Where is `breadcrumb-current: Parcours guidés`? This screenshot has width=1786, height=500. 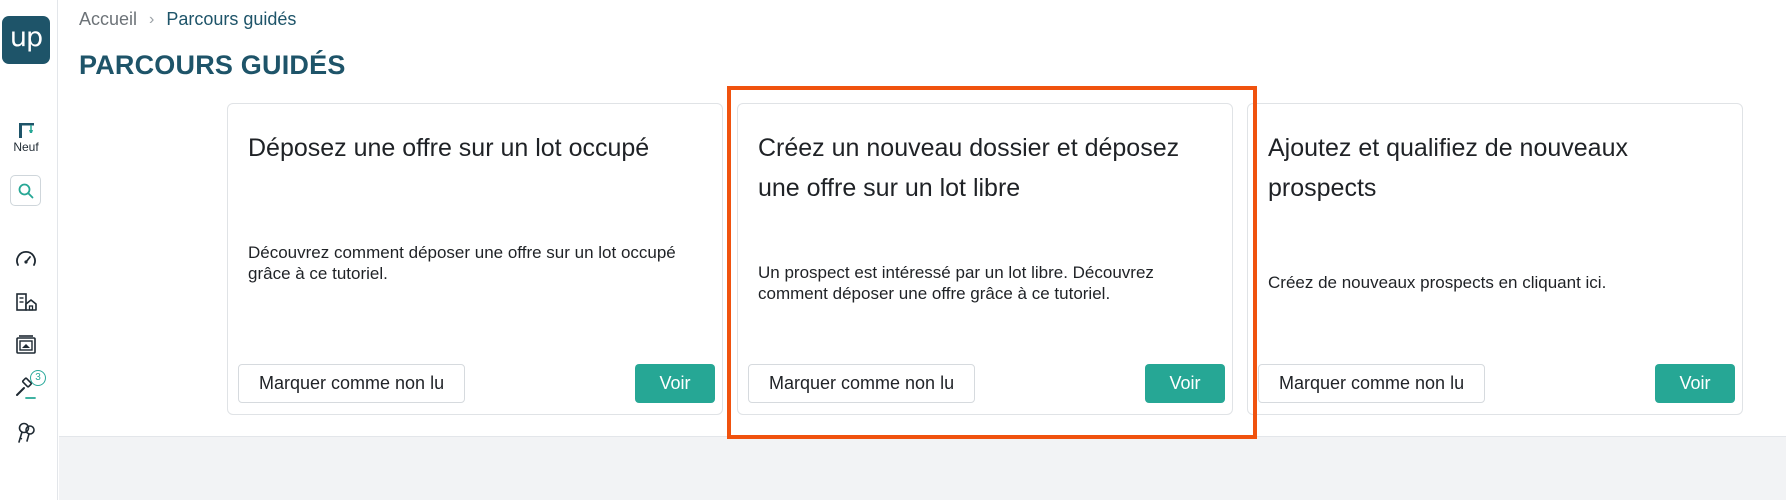
breadcrumb-current: Parcours guidés is located at coordinates (231, 19).